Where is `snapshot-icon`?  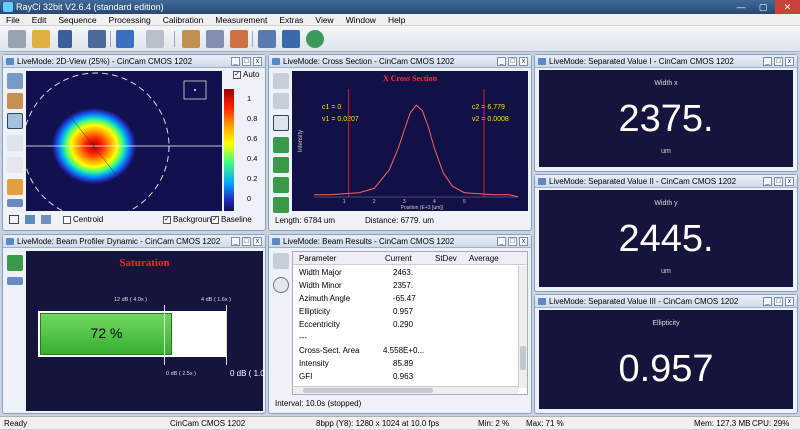 snapshot-icon is located at coordinates (97, 39).